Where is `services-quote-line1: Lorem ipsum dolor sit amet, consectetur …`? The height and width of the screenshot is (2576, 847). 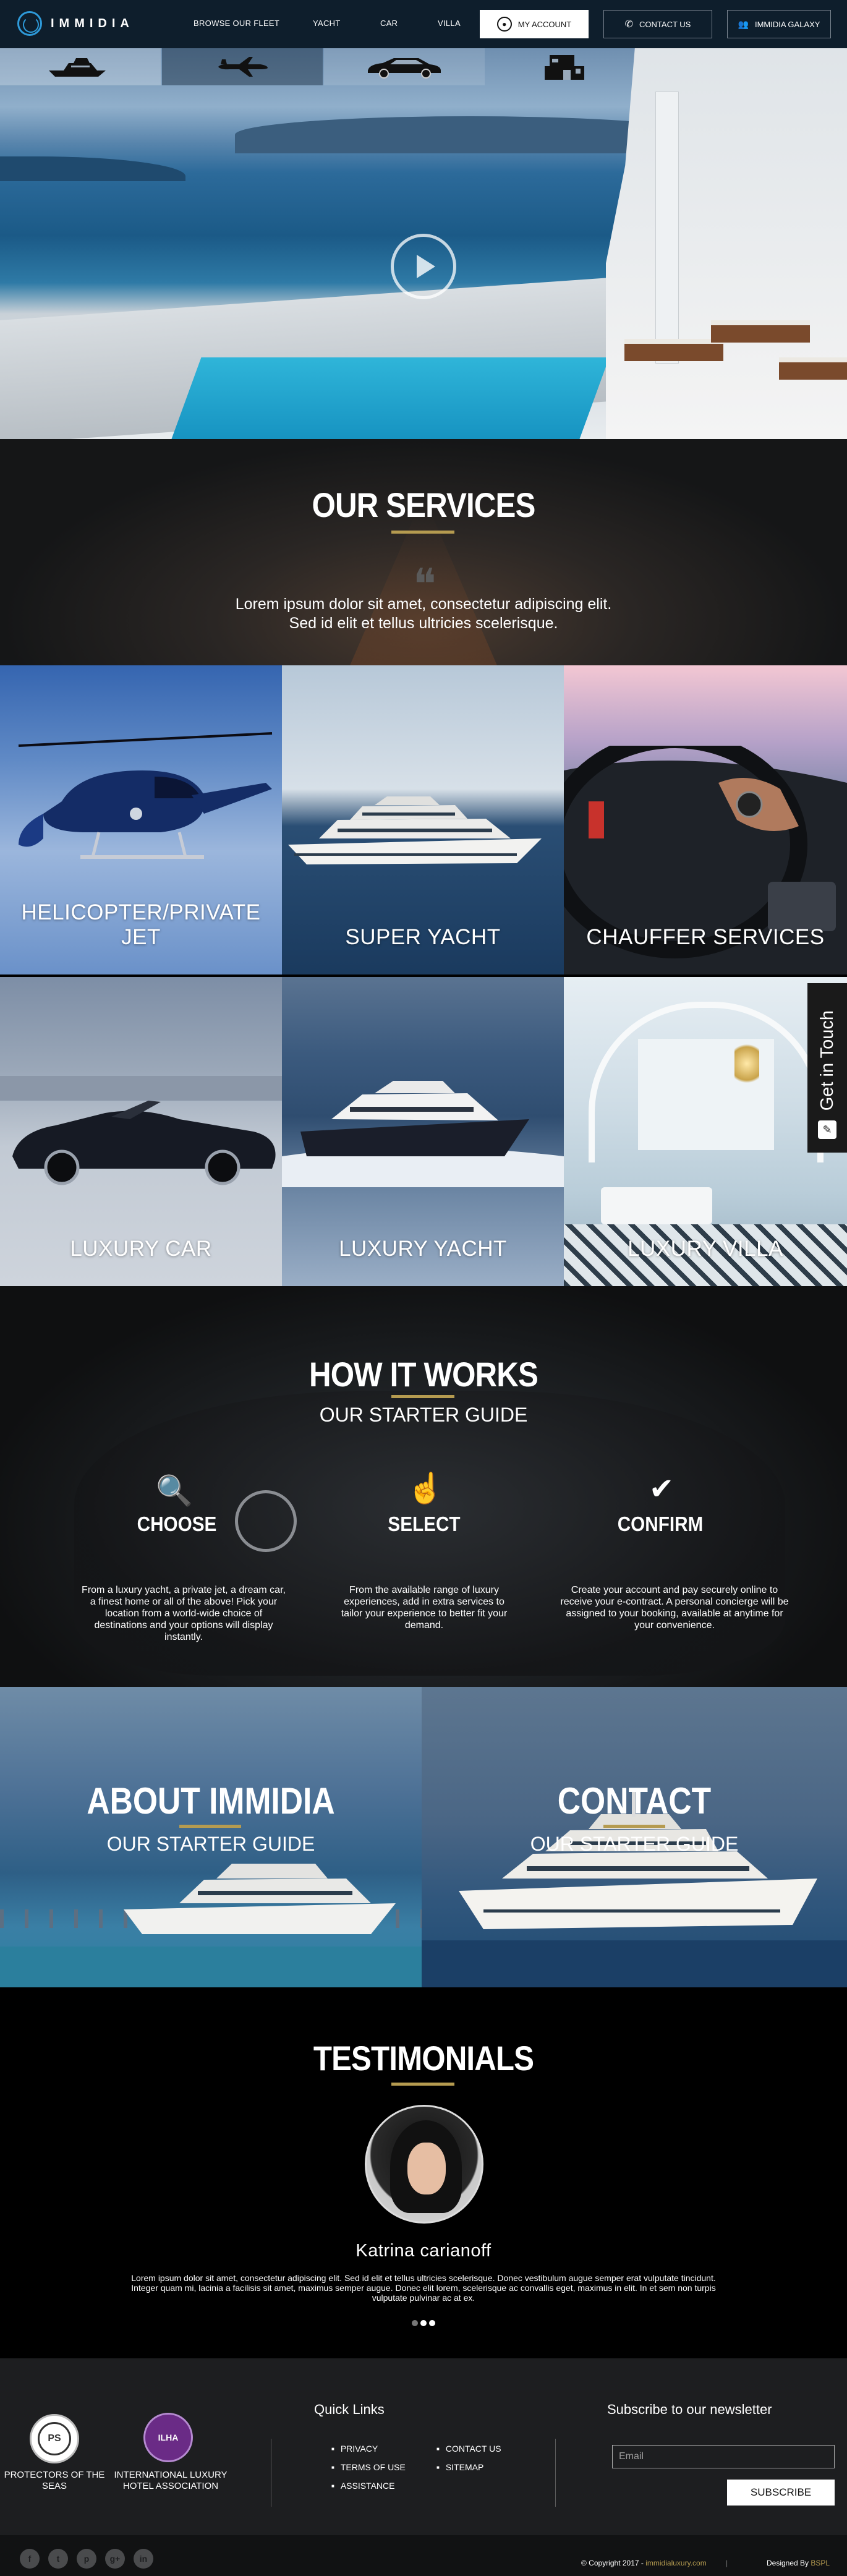 services-quote-line1: Lorem ipsum dolor sit amet, consectetur … is located at coordinates (423, 604).